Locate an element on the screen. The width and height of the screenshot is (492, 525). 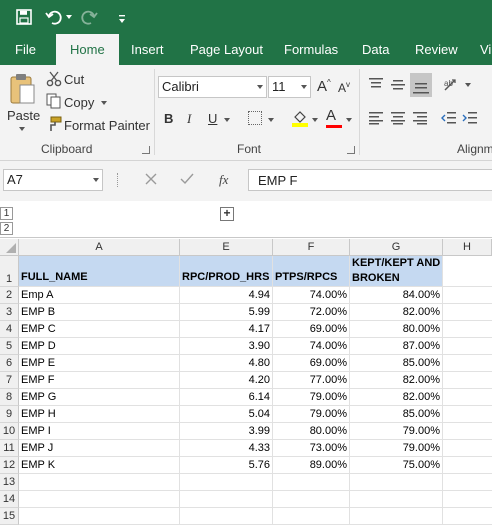
underline-dropdown-icon is located at coordinates (227, 120).